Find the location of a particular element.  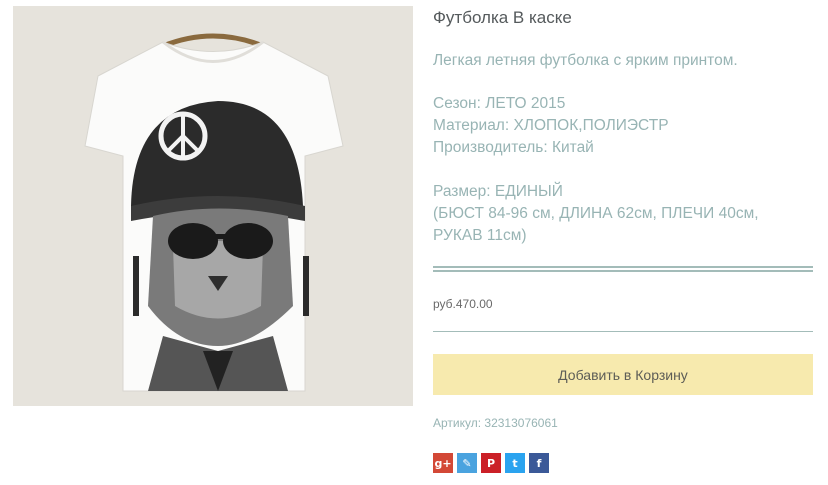

product-price: руб.470.00 is located at coordinates (463, 304).